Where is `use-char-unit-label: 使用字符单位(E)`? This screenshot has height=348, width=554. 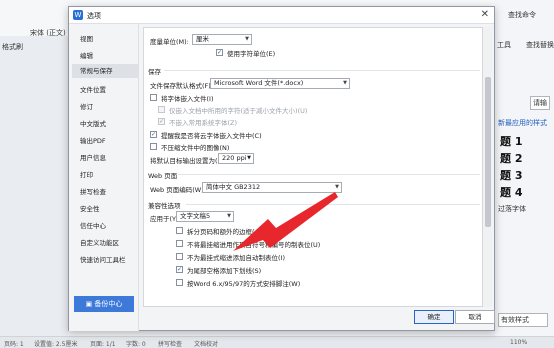
use-char-unit-label: 使用字符单位(E) is located at coordinates (251, 54).